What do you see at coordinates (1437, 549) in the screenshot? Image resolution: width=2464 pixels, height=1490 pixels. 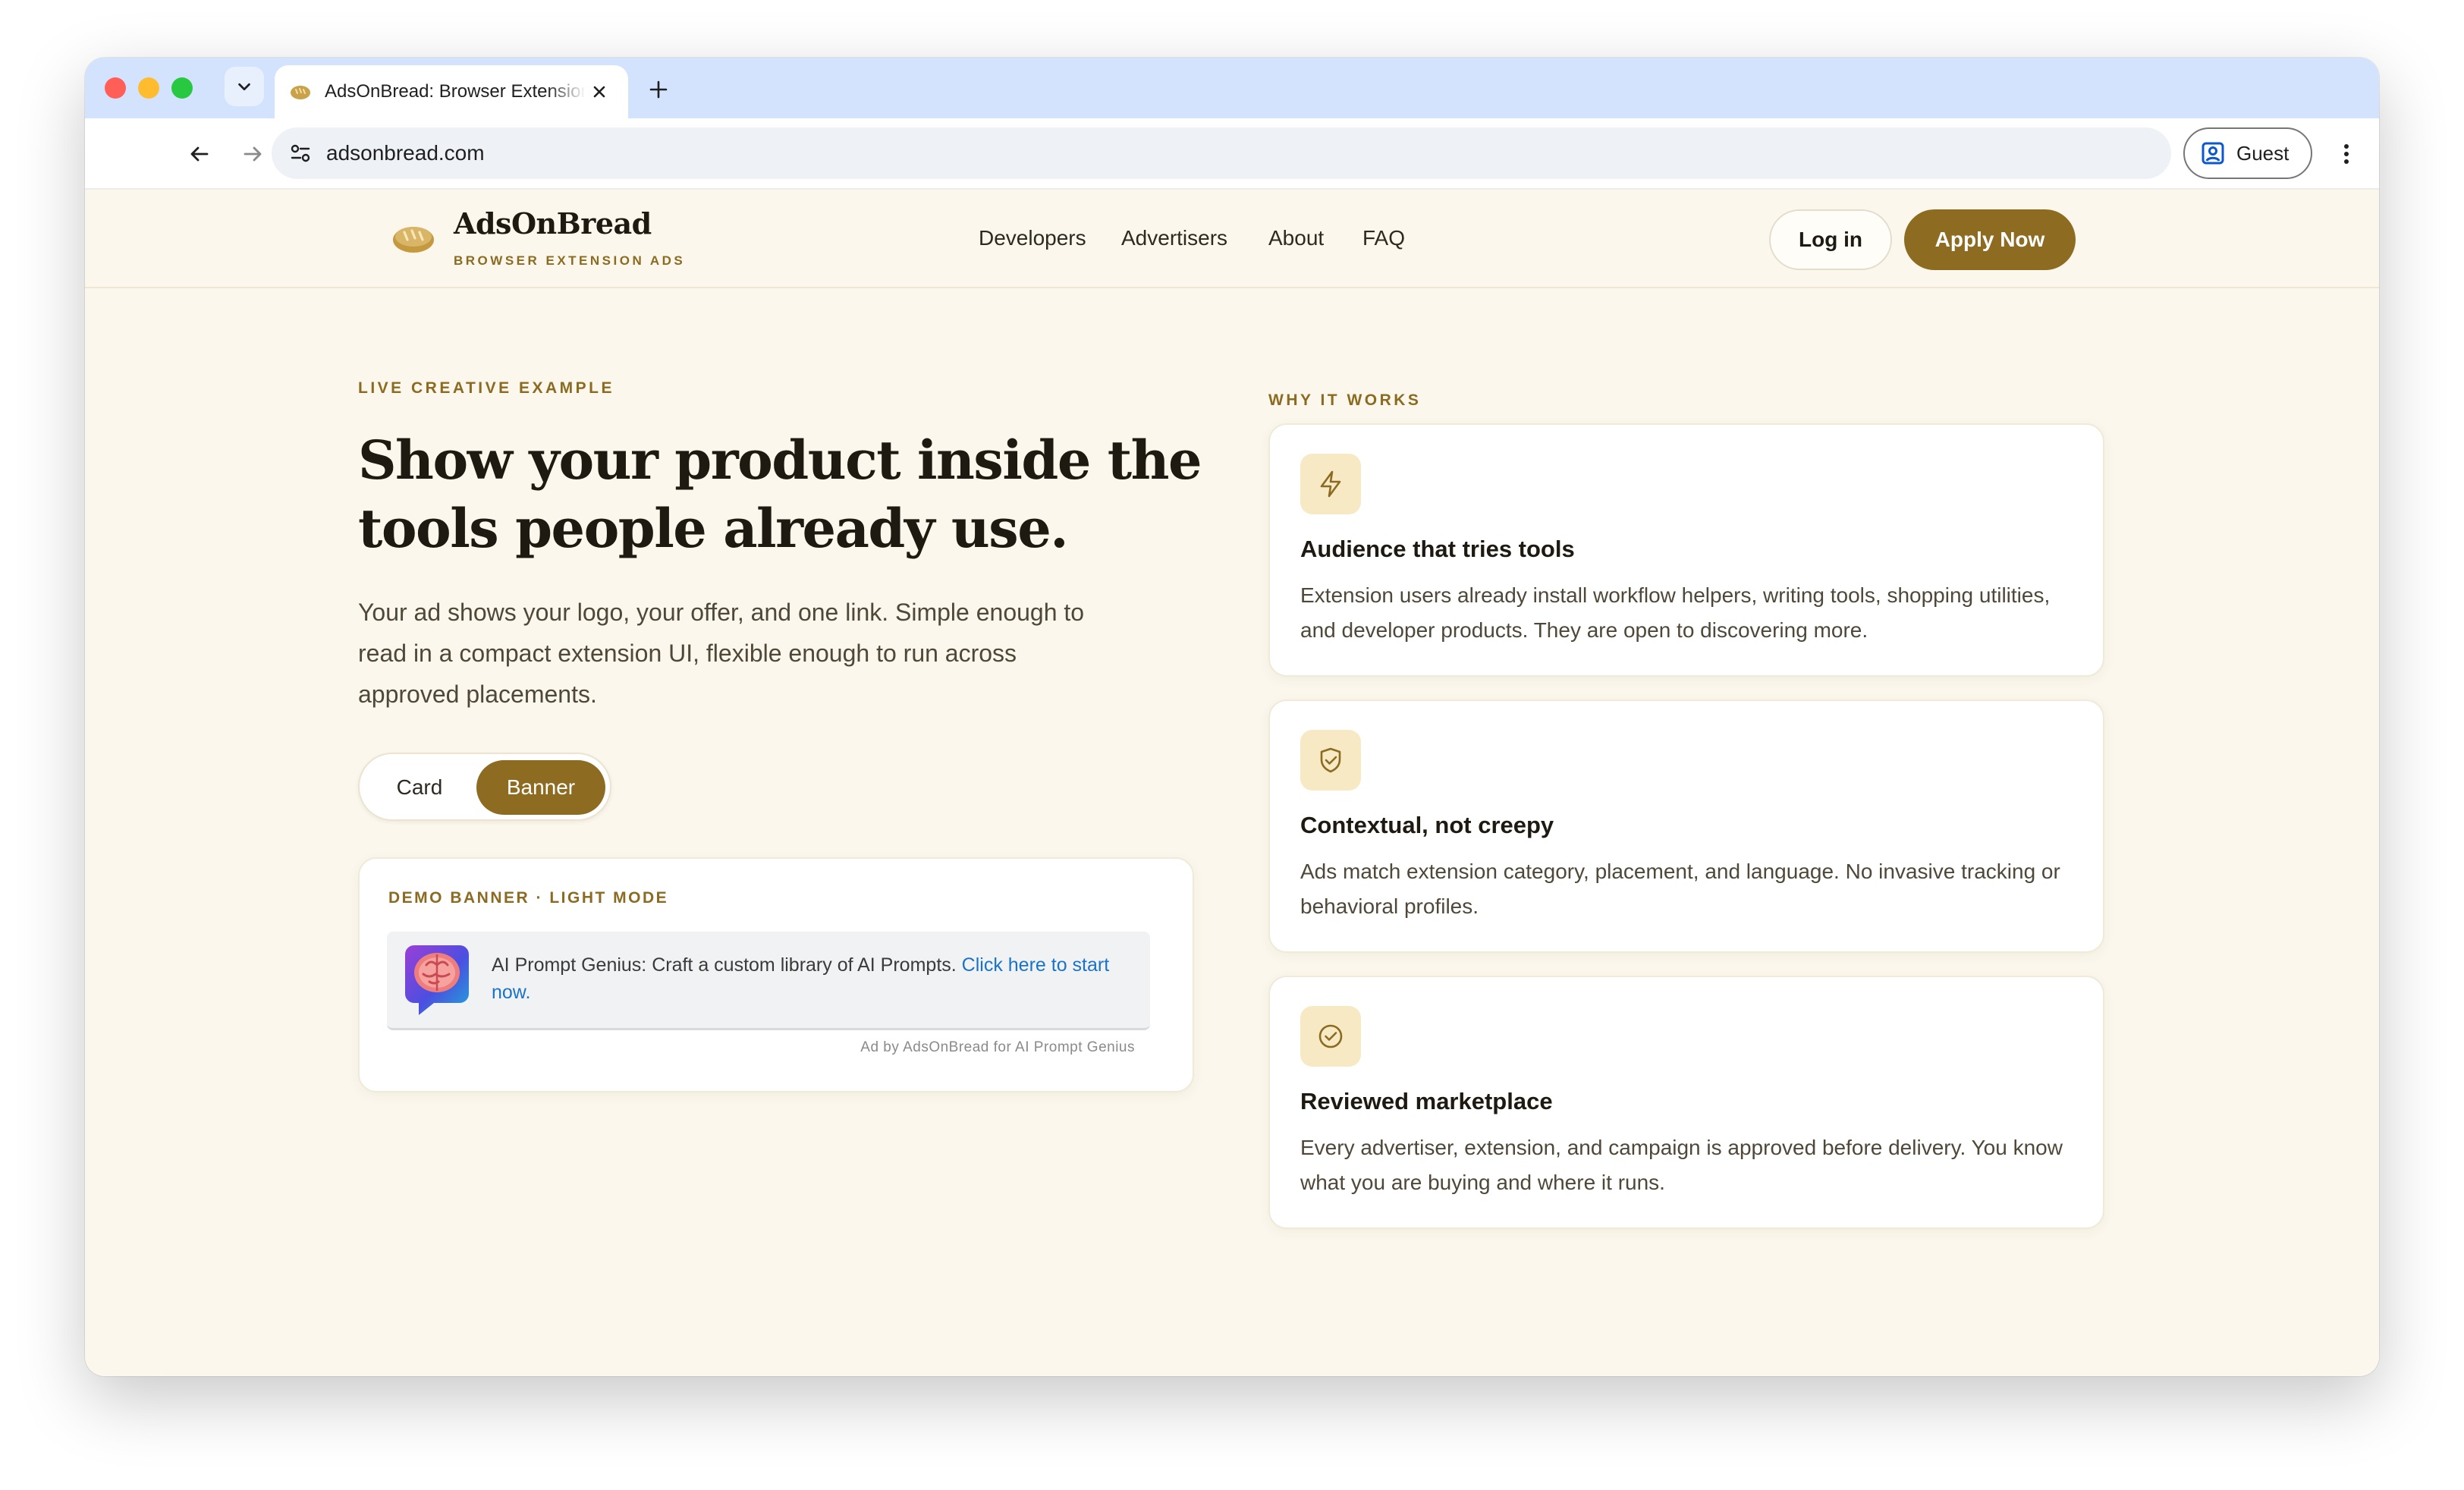 I see `feature-title: Audience that tries tools` at bounding box center [1437, 549].